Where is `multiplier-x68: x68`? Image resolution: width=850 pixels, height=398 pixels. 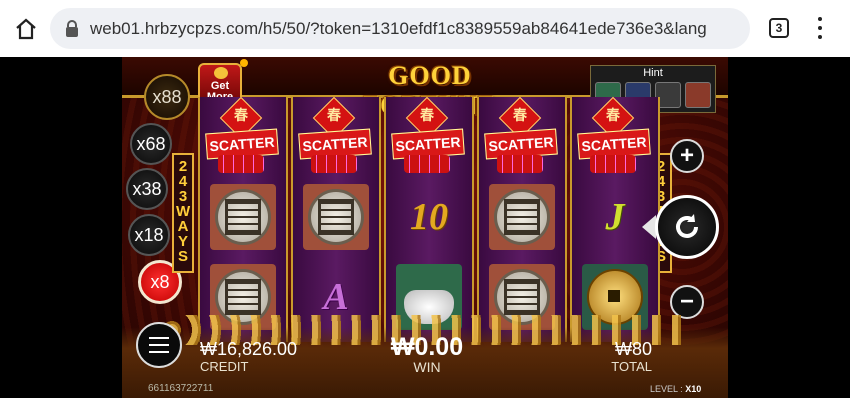 multiplier-x68: x68 is located at coordinates (151, 144).